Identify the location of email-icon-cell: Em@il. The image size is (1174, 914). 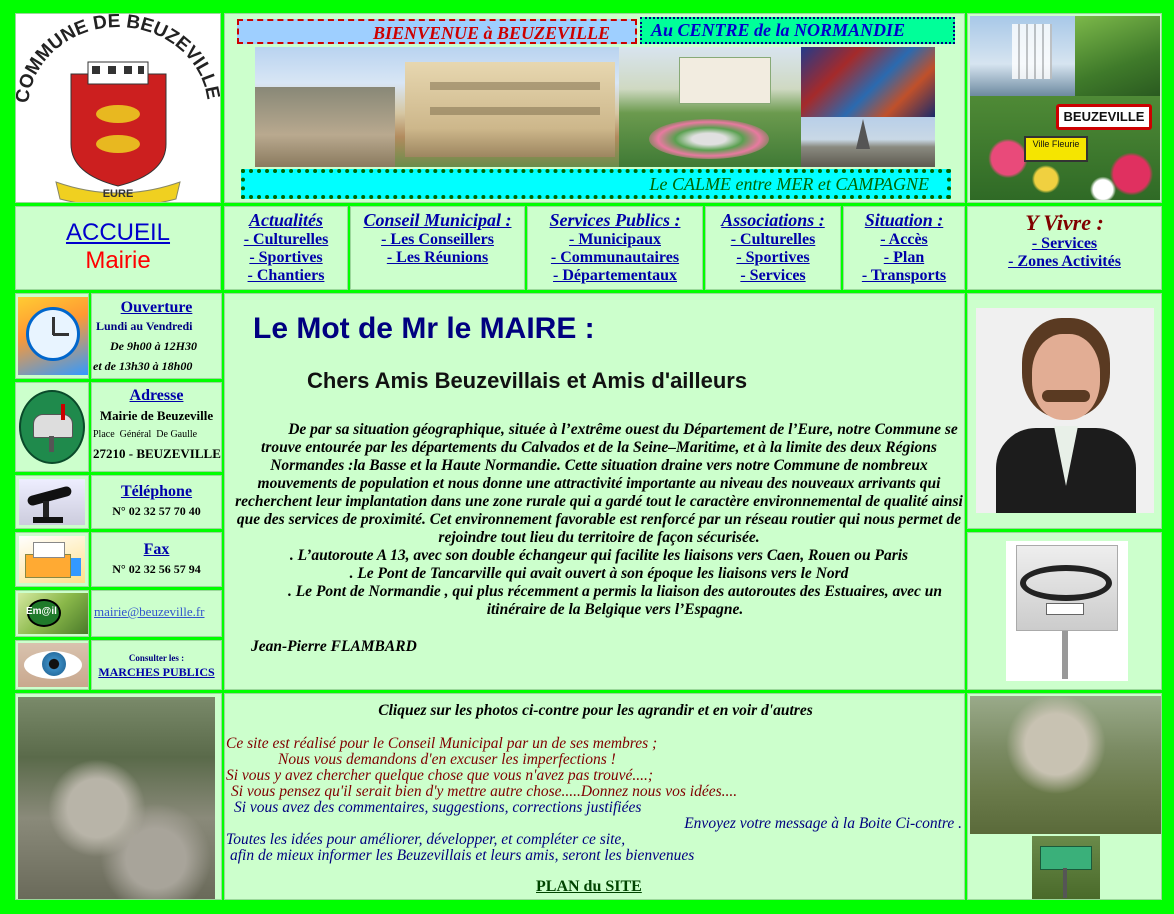
(52, 613).